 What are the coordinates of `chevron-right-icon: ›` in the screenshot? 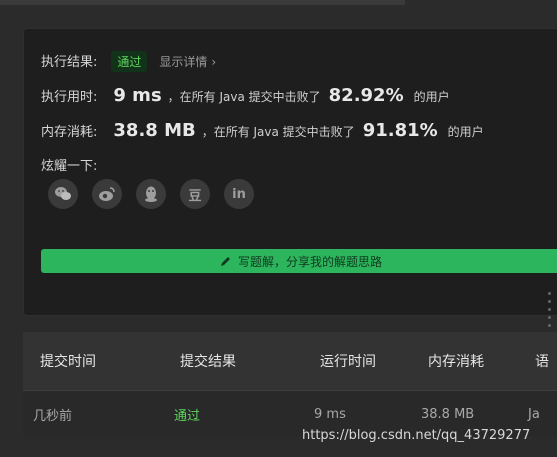 It's located at (214, 61).